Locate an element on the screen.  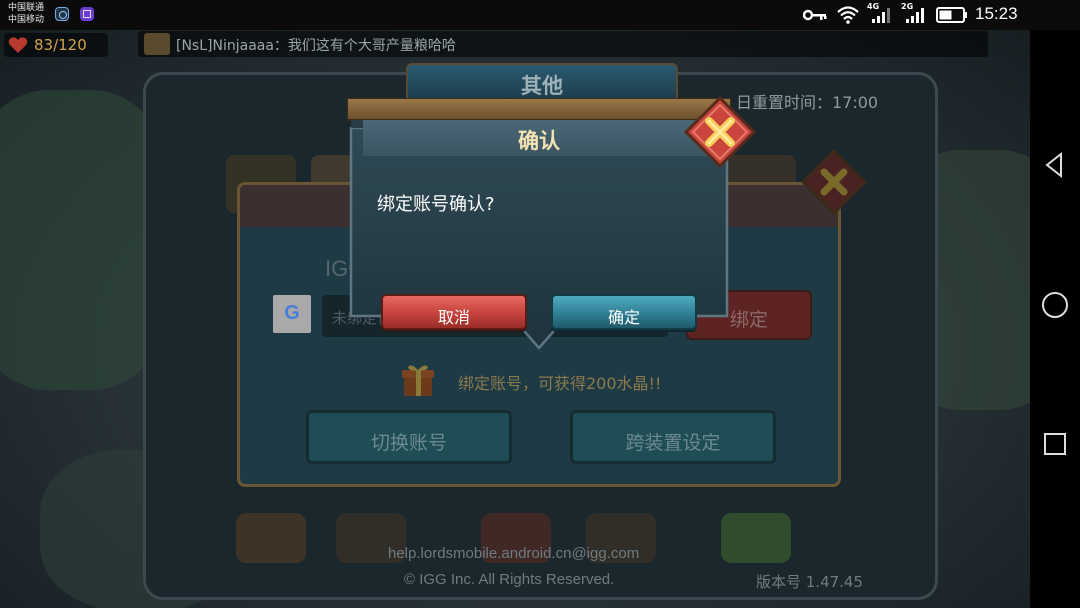
feature-icon is located at coordinates (271, 538).